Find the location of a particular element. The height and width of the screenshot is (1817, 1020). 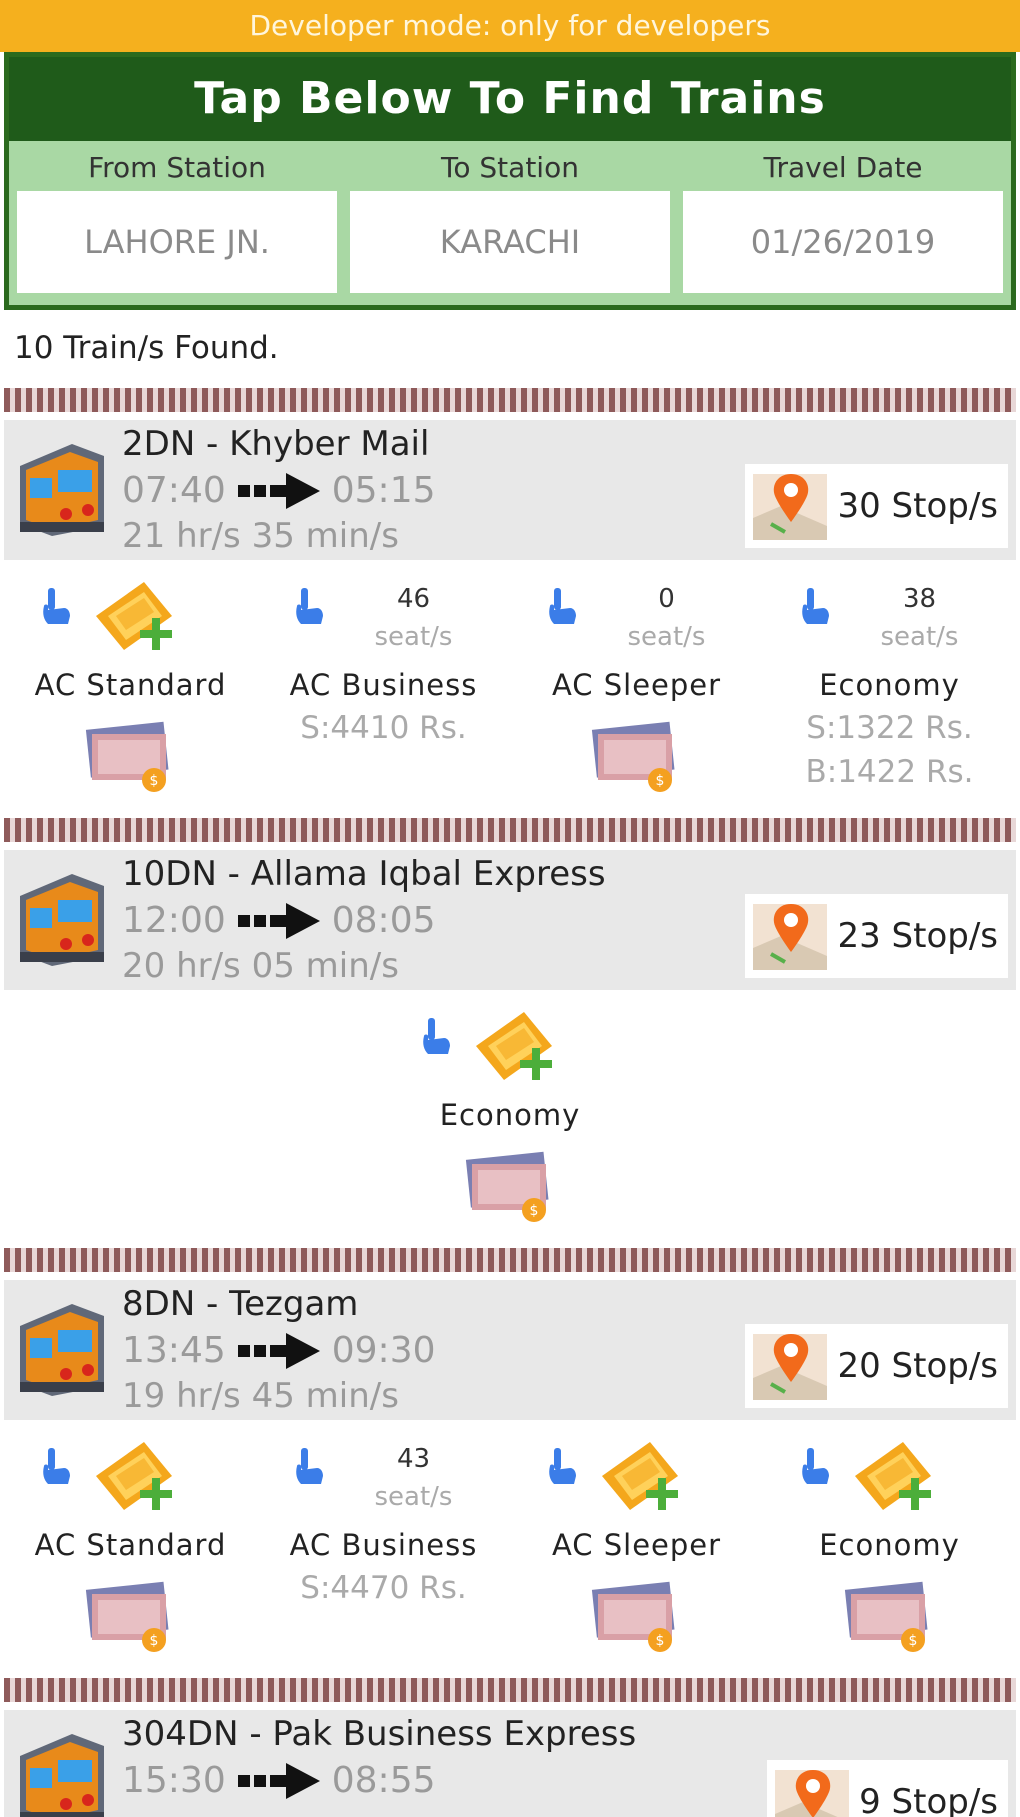

train-times: 13:45 09:30 is located at coordinates (279, 1350).